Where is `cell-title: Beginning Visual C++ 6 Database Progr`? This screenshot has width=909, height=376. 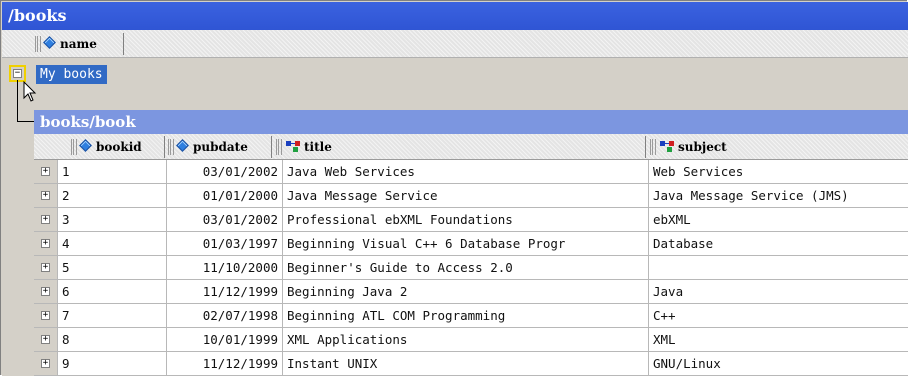
cell-title: Beginning Visual C++ 6 Database Progr is located at coordinates (466, 243).